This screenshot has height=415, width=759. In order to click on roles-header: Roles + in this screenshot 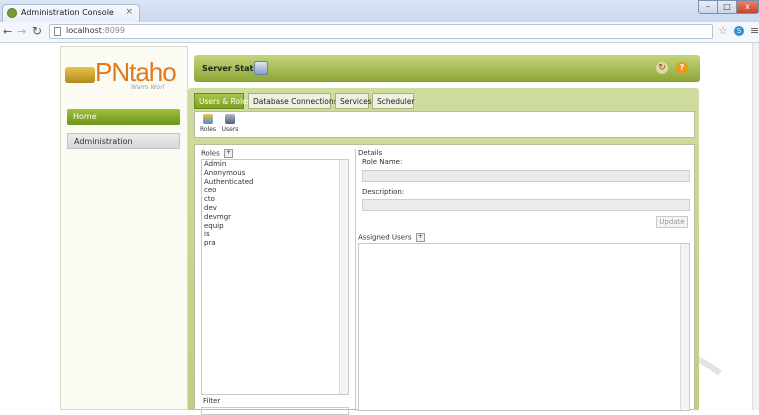, I will do `click(276, 154)`.